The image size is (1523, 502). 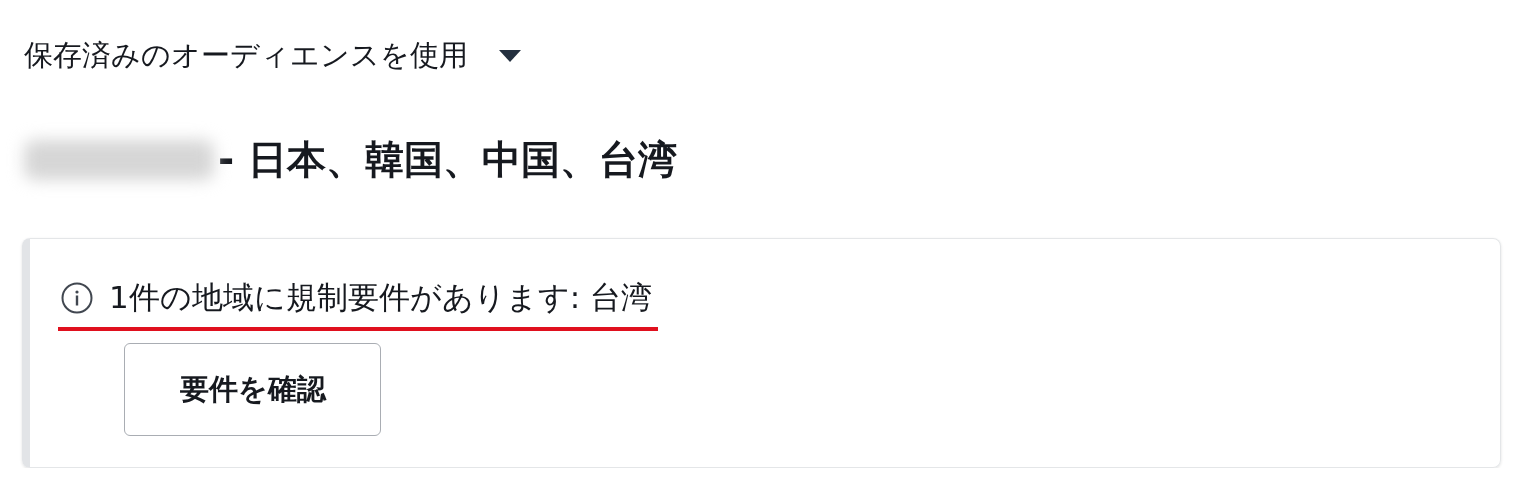 I want to click on notice-message: 1件の地域に規制要件があります: 台湾, so click(x=381, y=297).